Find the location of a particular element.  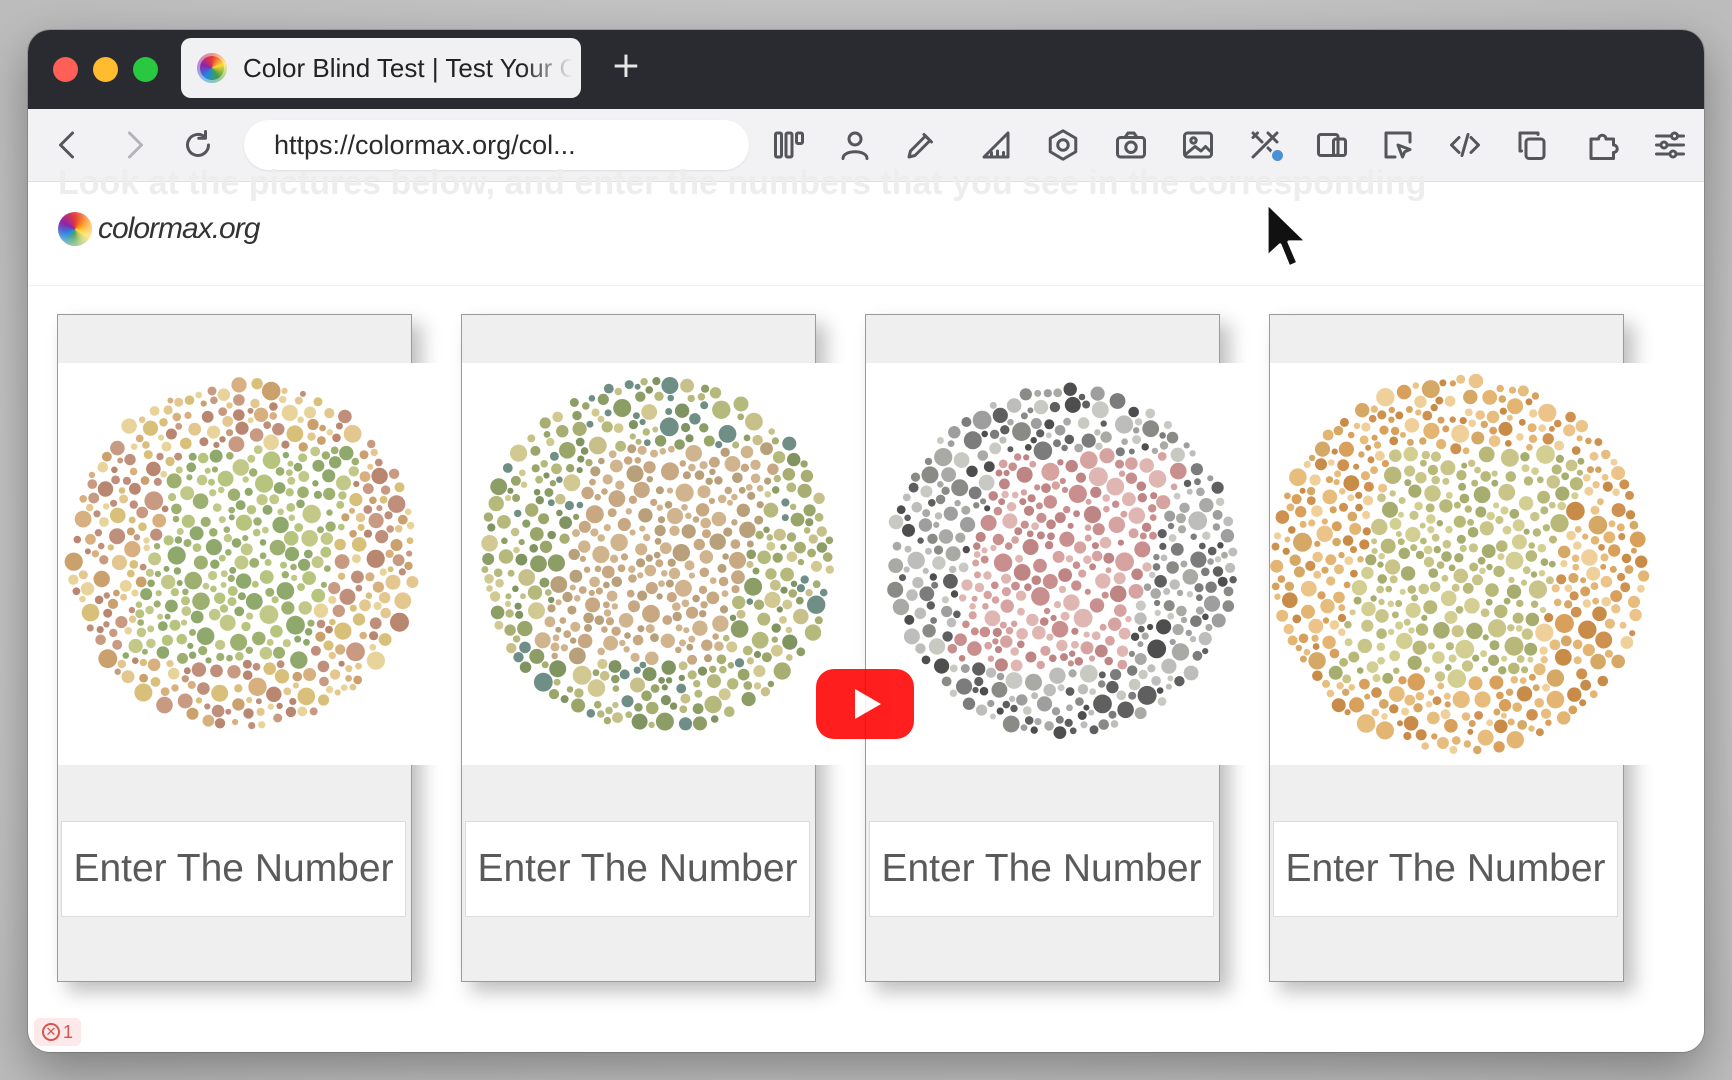

copy-icon is located at coordinates (1532, 145).